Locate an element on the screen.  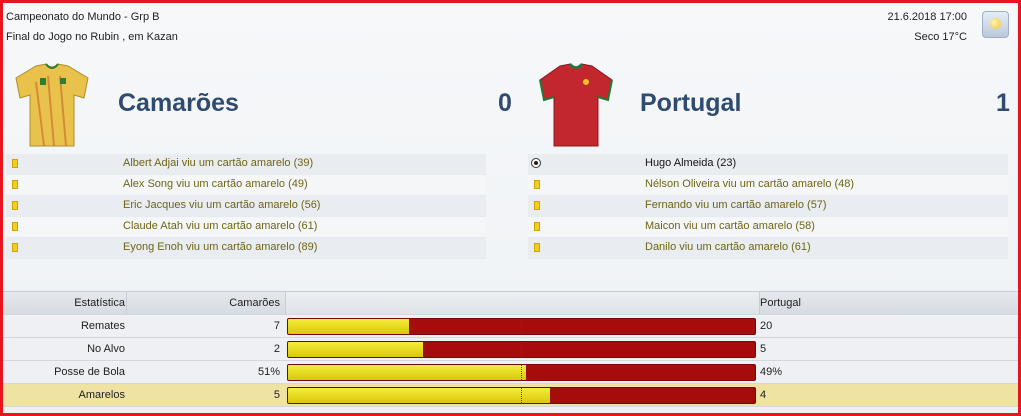
stat-home-value: 51% is located at coordinates (268, 372).